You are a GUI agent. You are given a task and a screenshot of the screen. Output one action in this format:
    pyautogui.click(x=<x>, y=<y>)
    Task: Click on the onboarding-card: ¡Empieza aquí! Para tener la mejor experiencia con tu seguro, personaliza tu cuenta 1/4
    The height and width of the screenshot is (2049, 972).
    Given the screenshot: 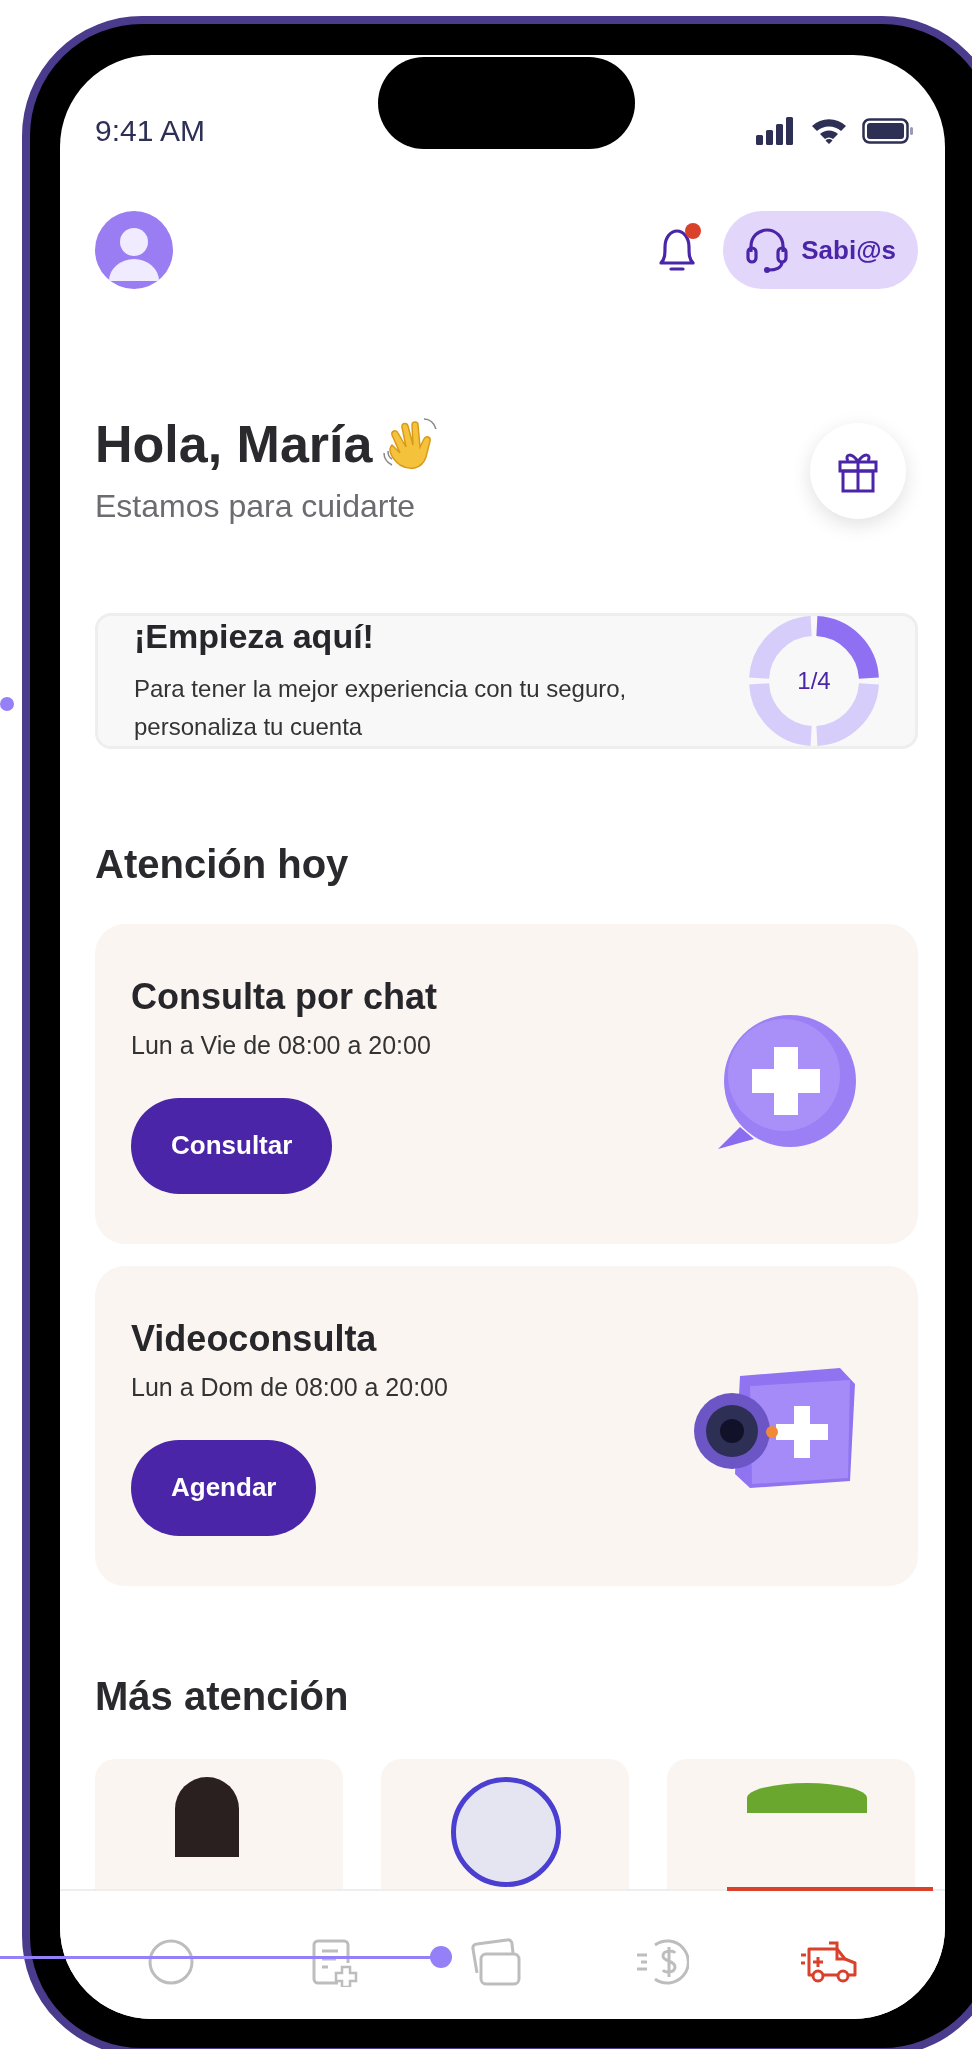 What is the action you would take?
    pyautogui.click(x=506, y=681)
    